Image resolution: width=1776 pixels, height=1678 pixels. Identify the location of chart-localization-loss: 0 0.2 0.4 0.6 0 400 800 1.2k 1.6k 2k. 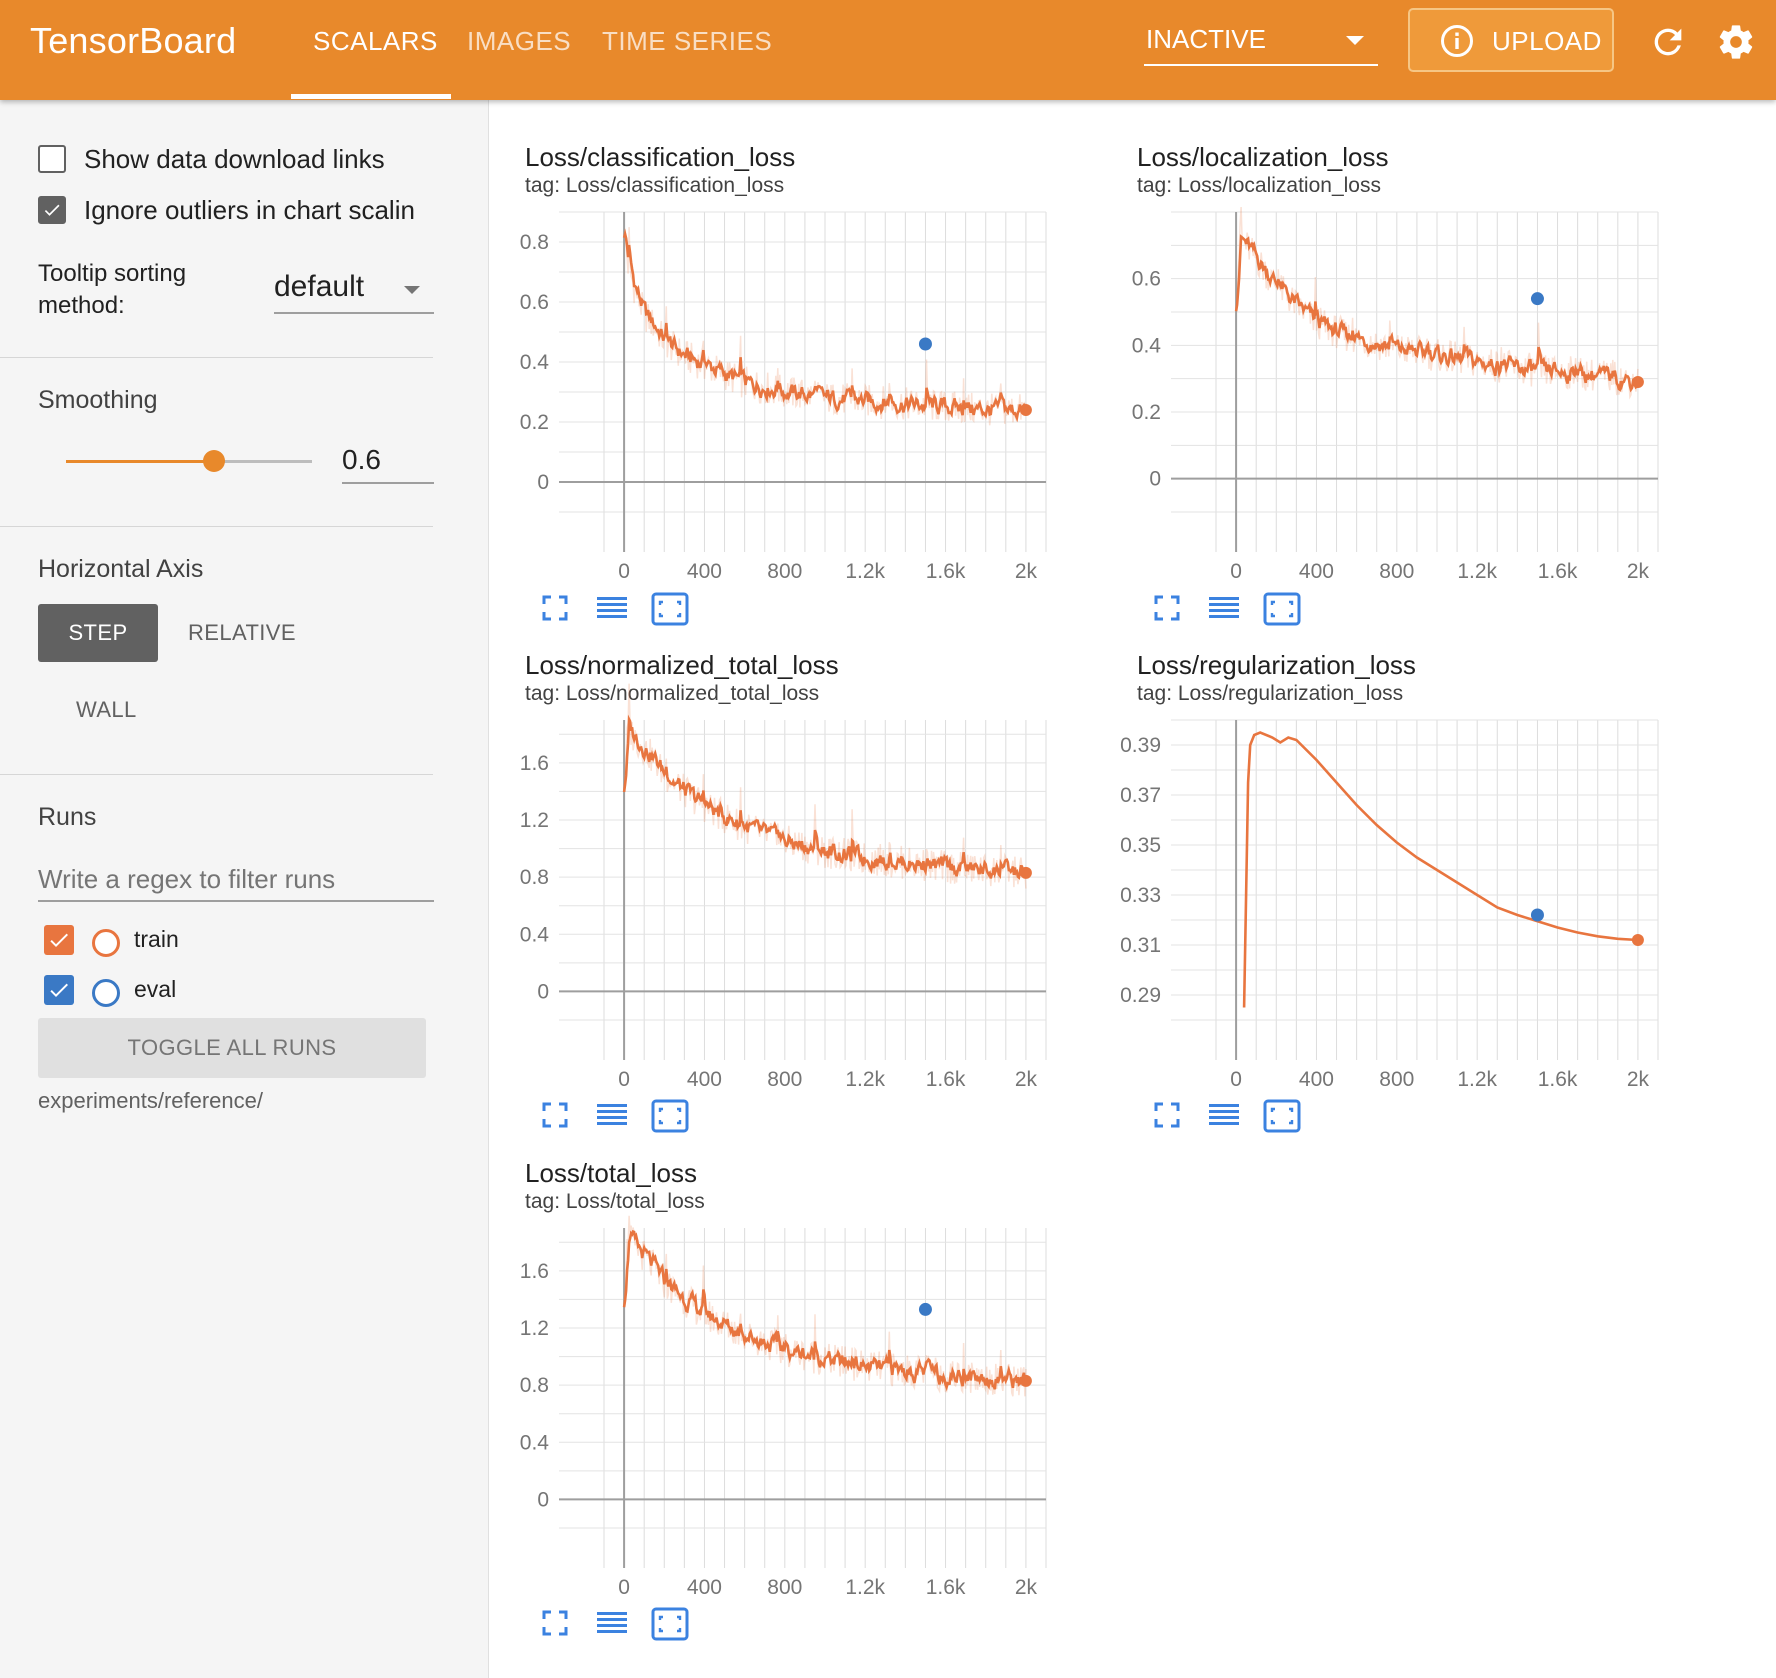
(1421, 399).